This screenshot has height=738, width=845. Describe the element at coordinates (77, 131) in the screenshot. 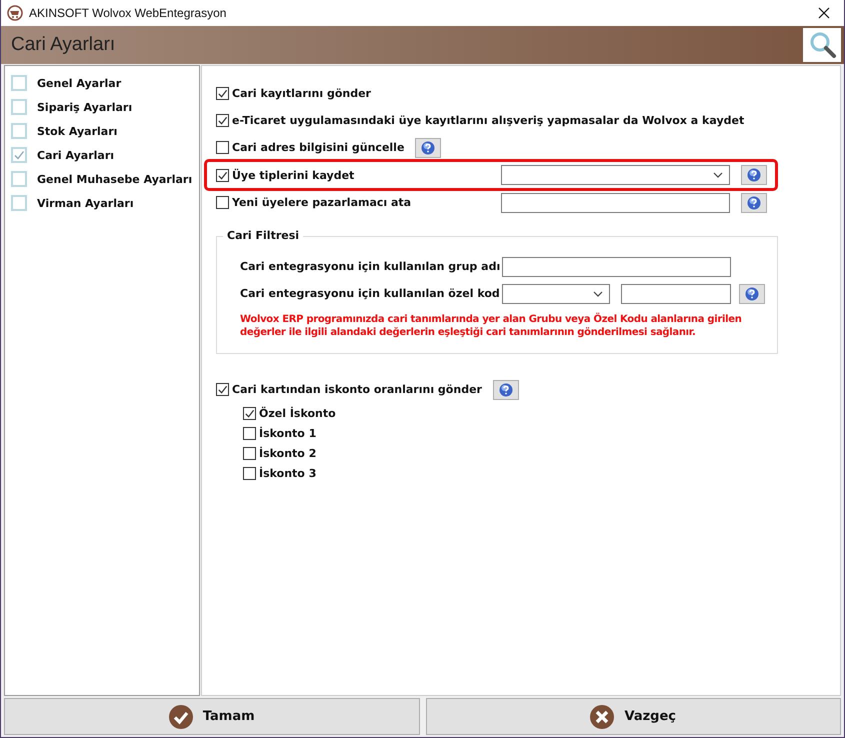

I see `sidebar-item: Stok Ayarları` at that location.